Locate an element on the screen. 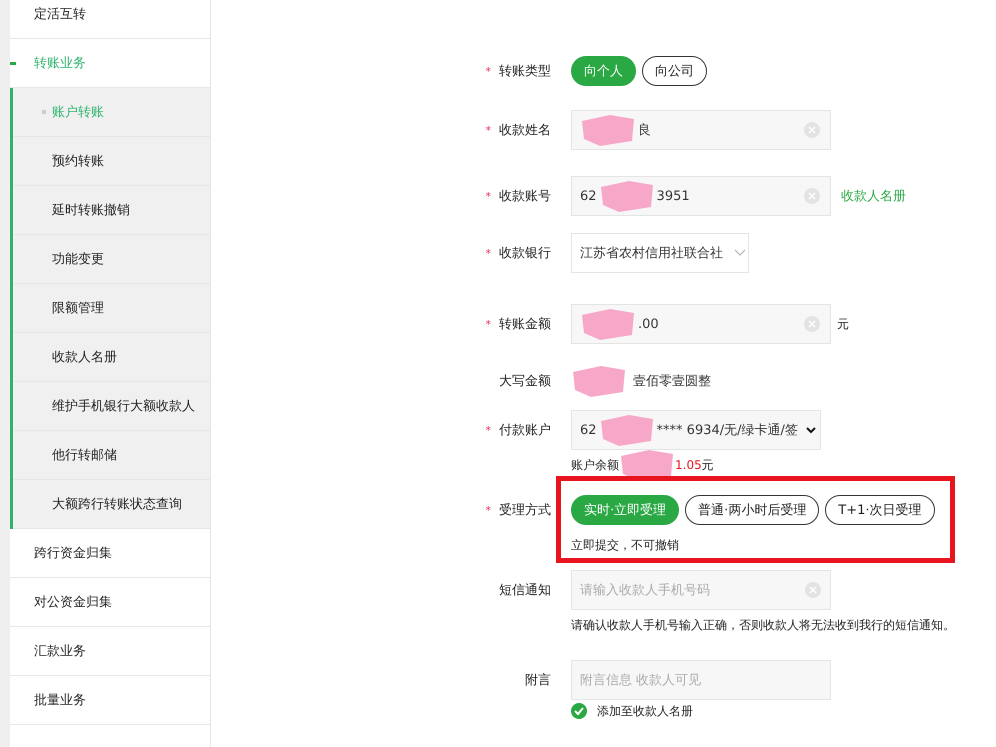 This screenshot has height=747, width=996. sidebar-subitem: 大额跨行转账状态查询 is located at coordinates (111, 504).